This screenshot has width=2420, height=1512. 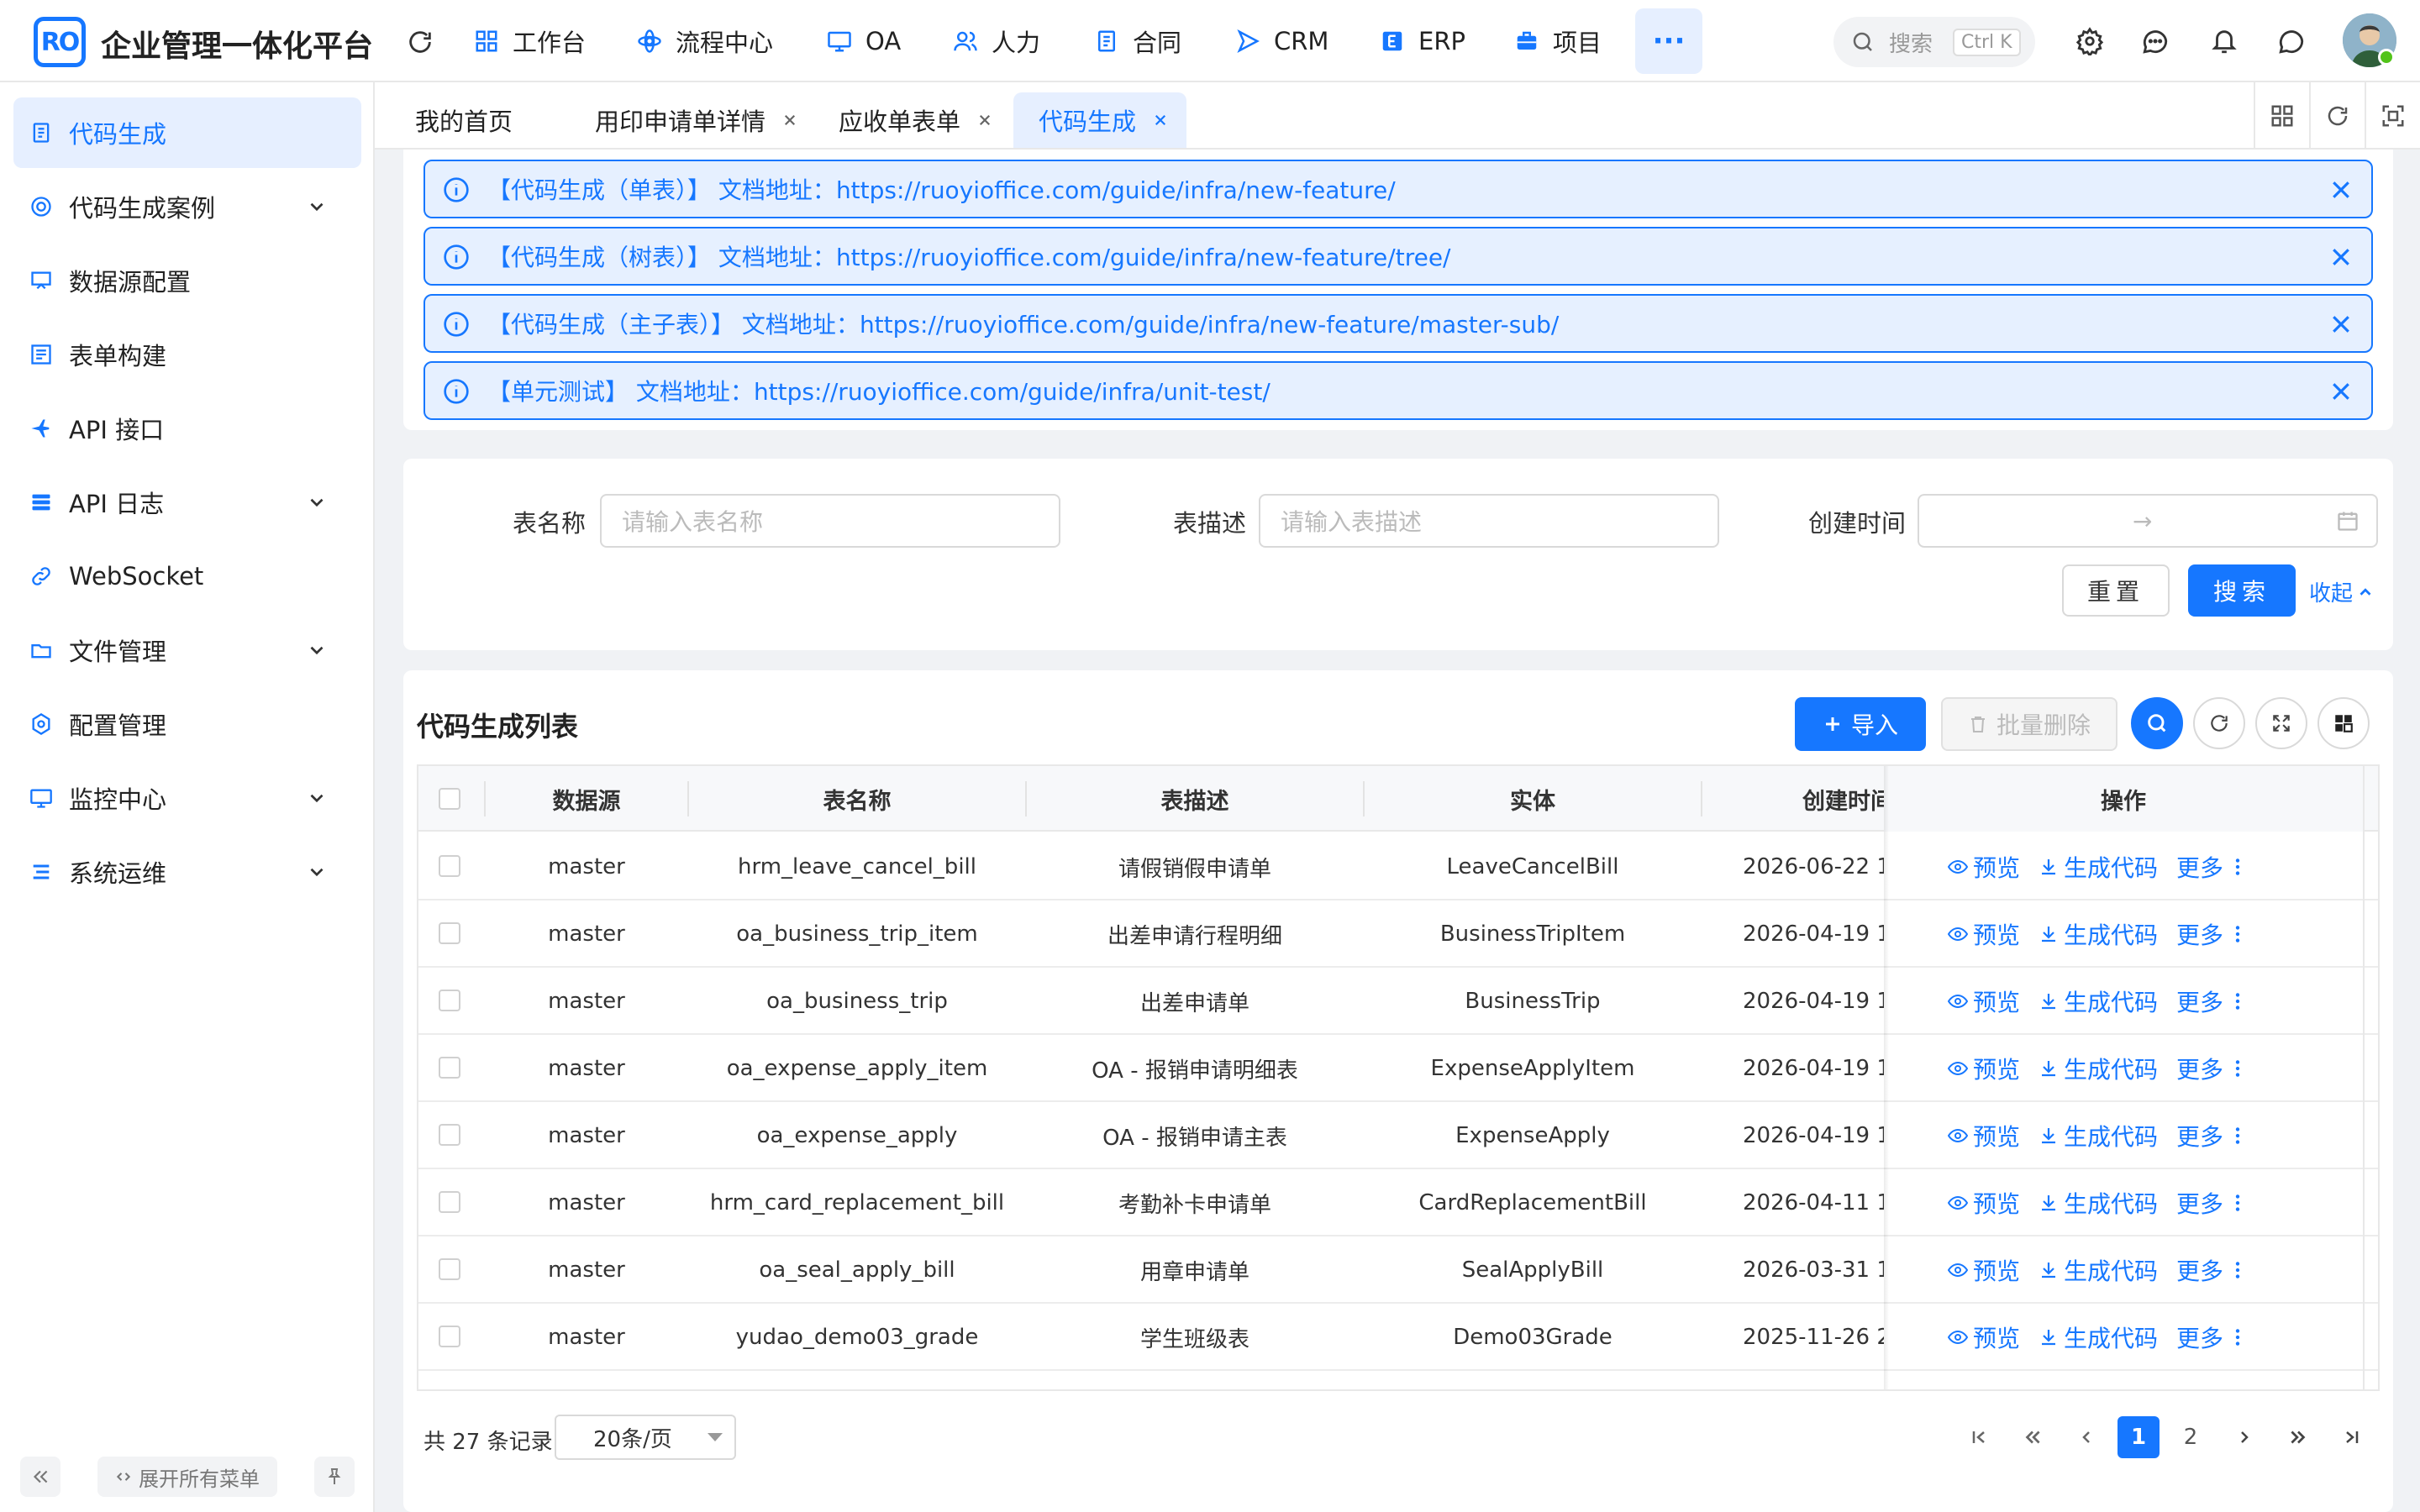 What do you see at coordinates (1861, 724) in the screenshot?
I see `import-button: 导入` at bounding box center [1861, 724].